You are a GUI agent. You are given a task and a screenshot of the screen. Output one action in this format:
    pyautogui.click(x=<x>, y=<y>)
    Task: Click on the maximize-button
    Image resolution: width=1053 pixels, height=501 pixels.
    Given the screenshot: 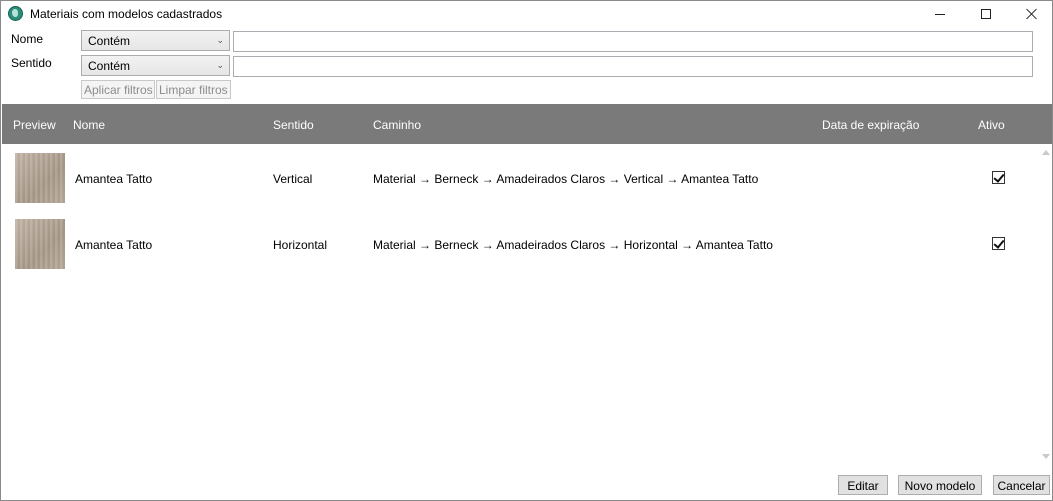 What is the action you would take?
    pyautogui.click(x=986, y=14)
    